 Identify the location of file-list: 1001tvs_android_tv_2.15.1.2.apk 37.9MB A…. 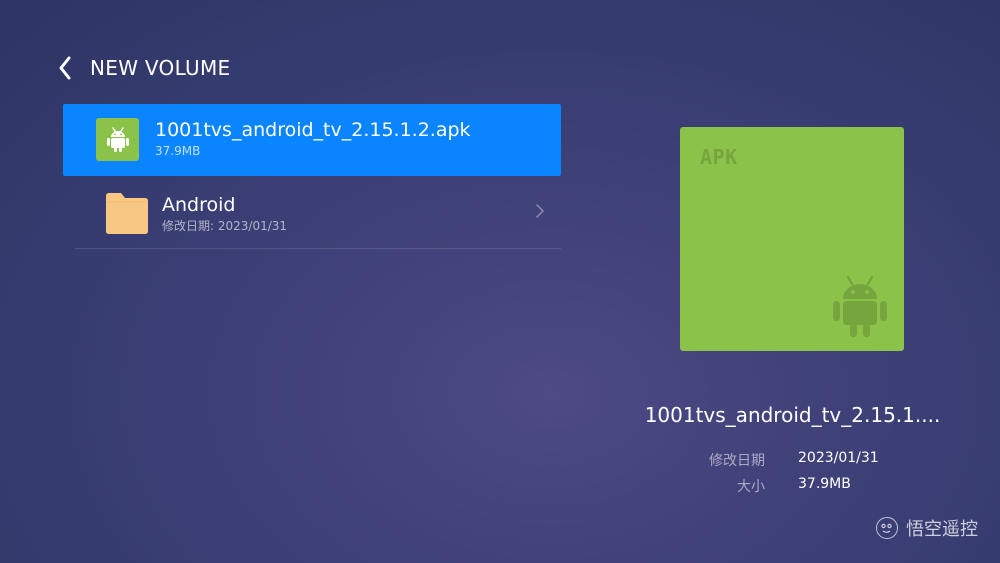
(312, 176).